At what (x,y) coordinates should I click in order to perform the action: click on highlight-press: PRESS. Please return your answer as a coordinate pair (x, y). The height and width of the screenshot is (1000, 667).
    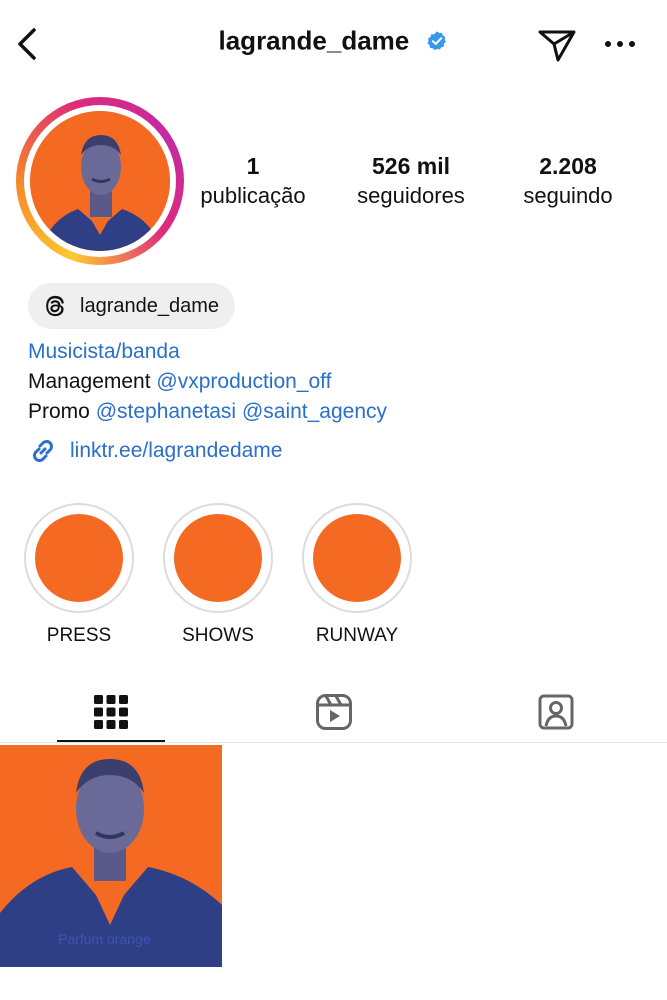
    Looking at the image, I should click on (79, 575).